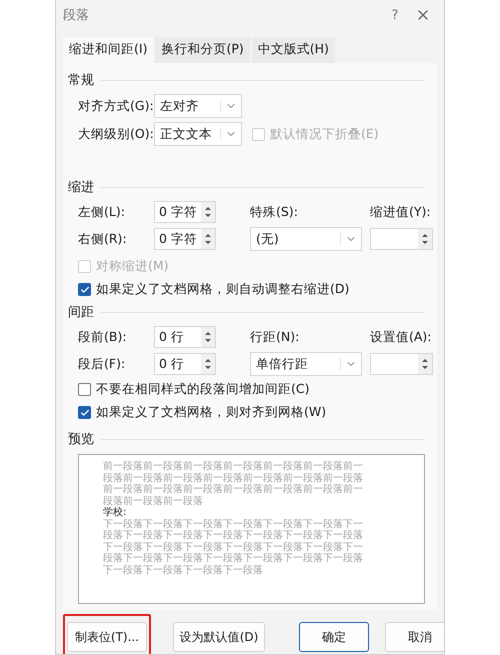 This screenshot has width=500, height=655. I want to click on field-label: 特殊(S):, so click(274, 212).